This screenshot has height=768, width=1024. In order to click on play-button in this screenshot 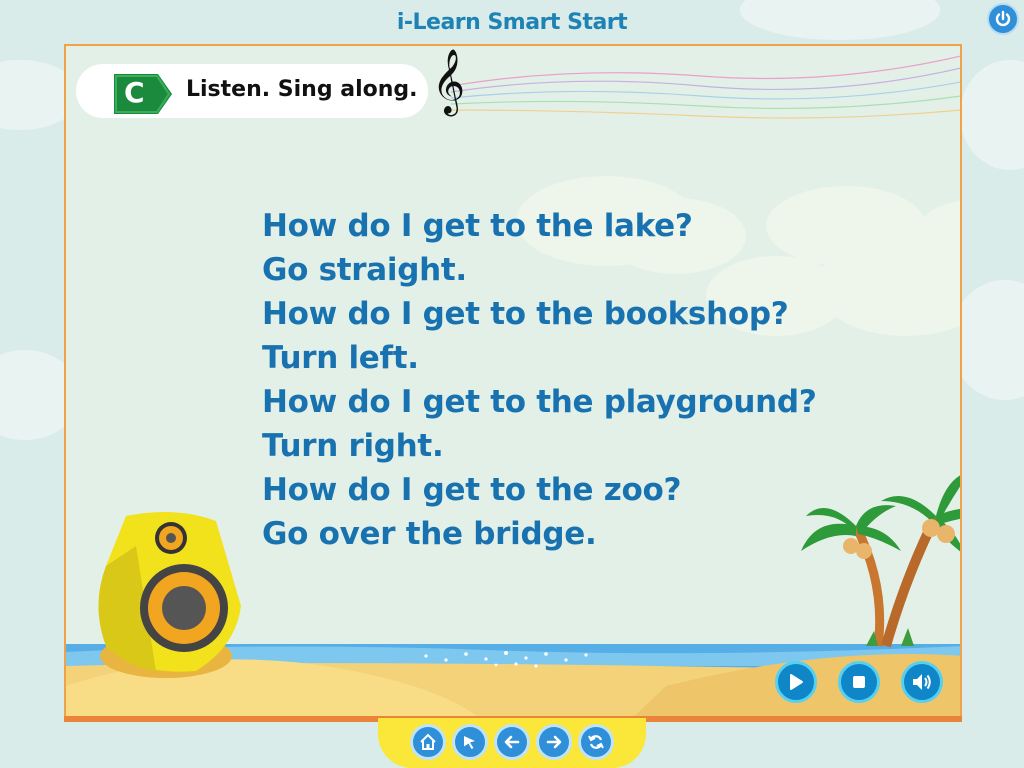, I will do `click(796, 682)`.